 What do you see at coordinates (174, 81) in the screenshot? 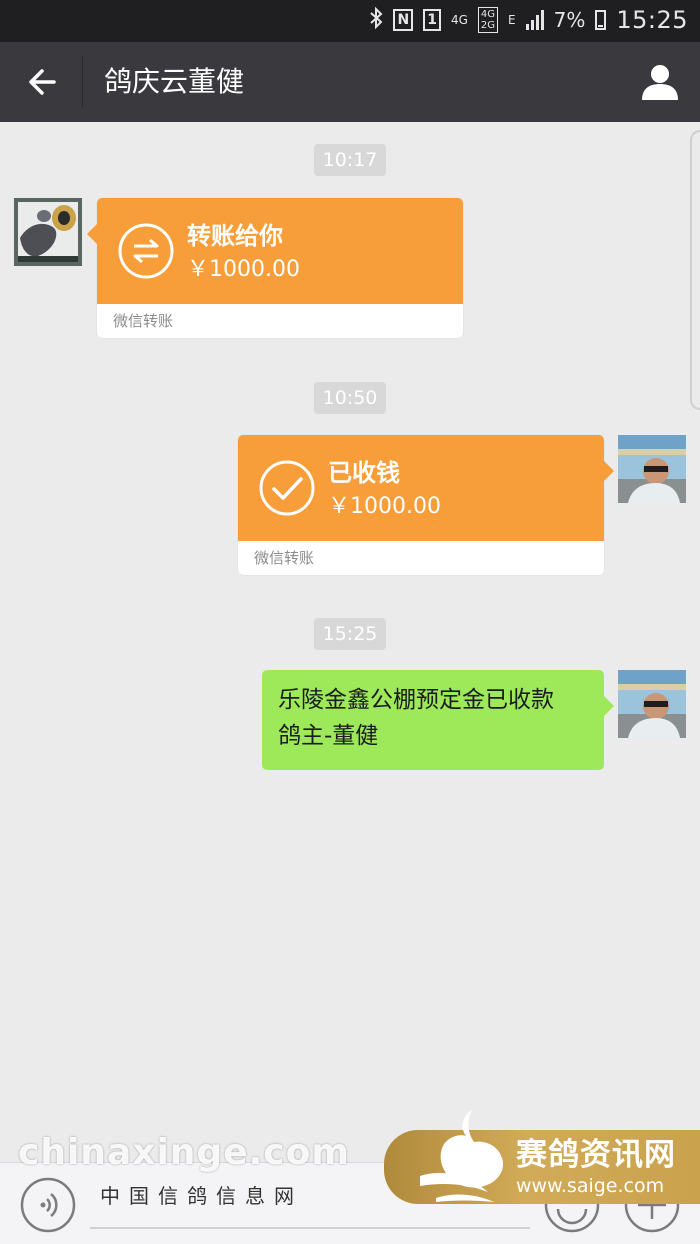
I see `chat-title: 鸽庆云董健` at bounding box center [174, 81].